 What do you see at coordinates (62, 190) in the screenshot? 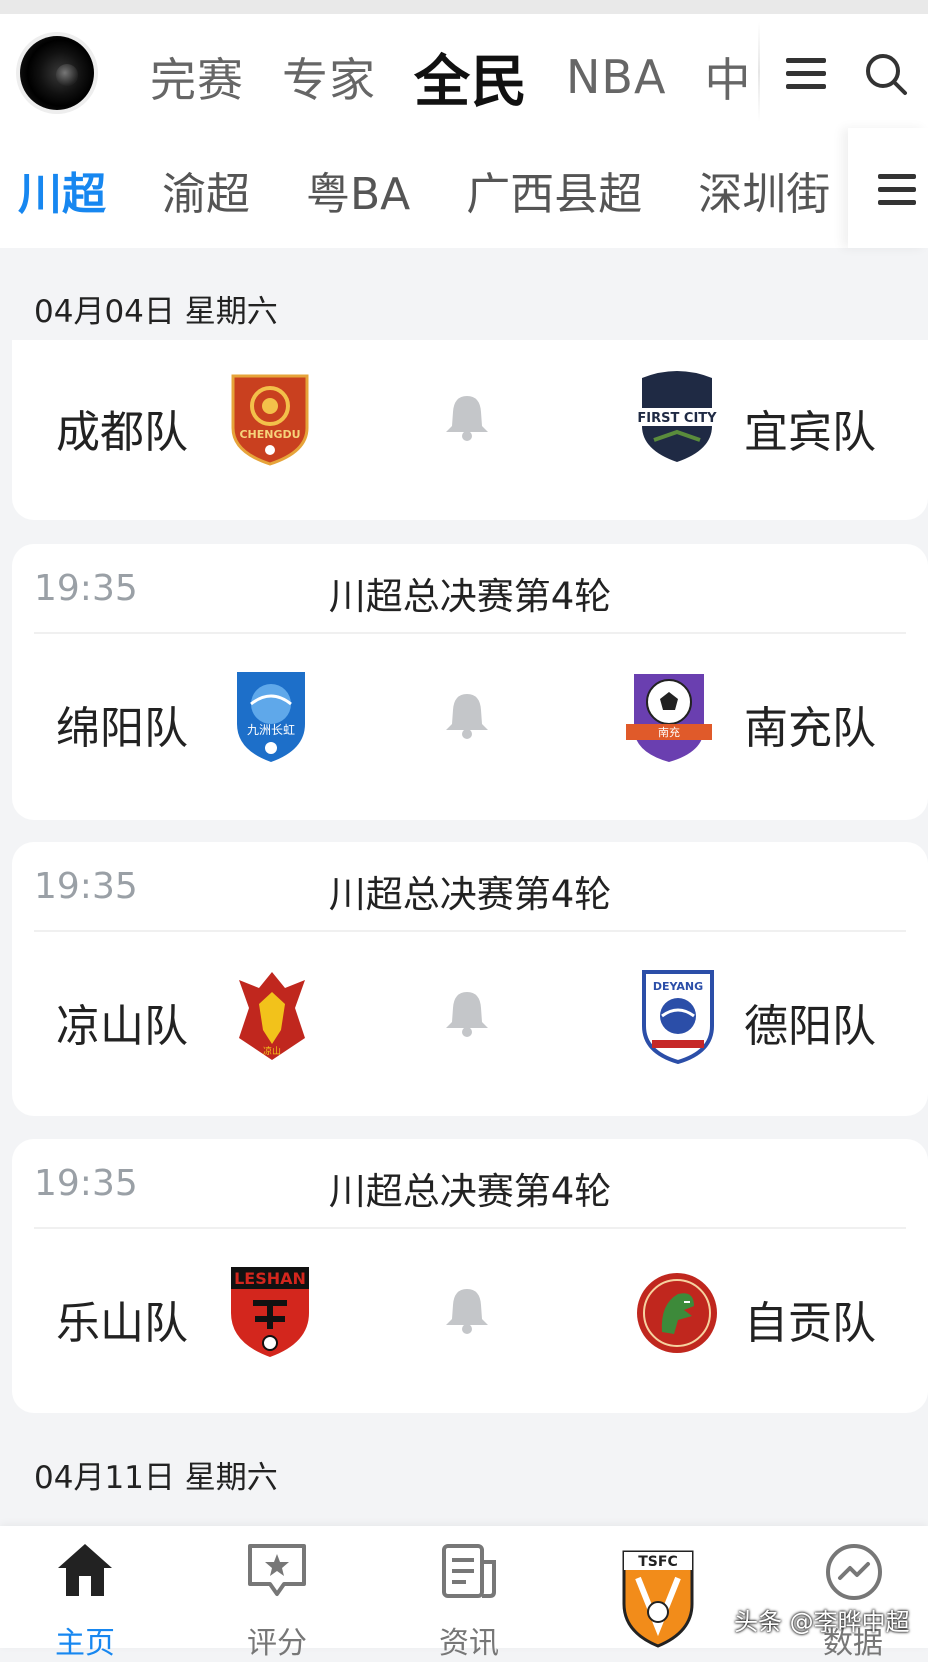
I see `league-tab-chuanchao: 川超` at bounding box center [62, 190].